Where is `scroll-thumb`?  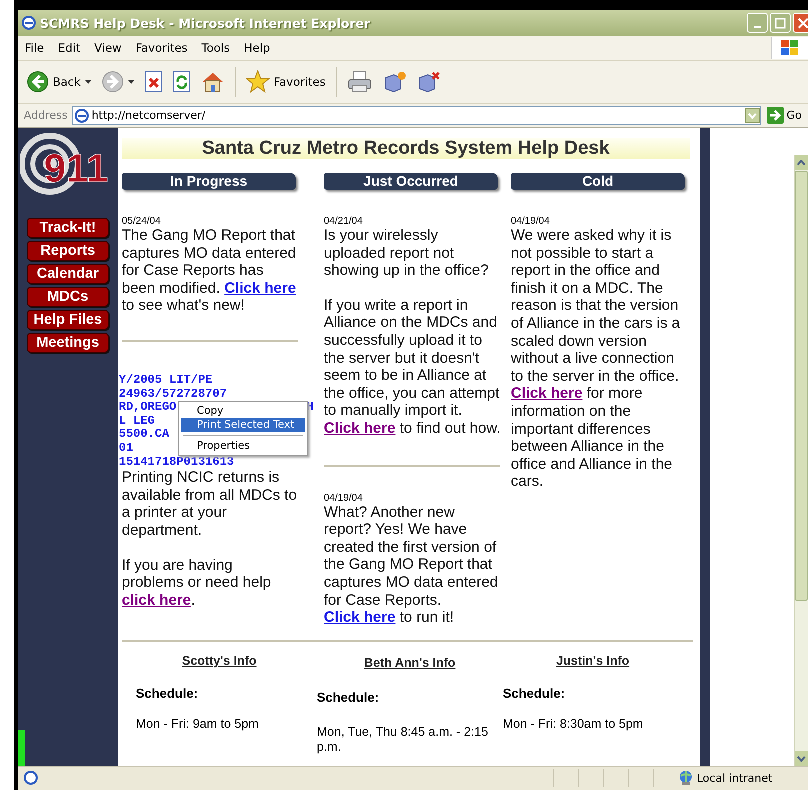 scroll-thumb is located at coordinates (801, 386).